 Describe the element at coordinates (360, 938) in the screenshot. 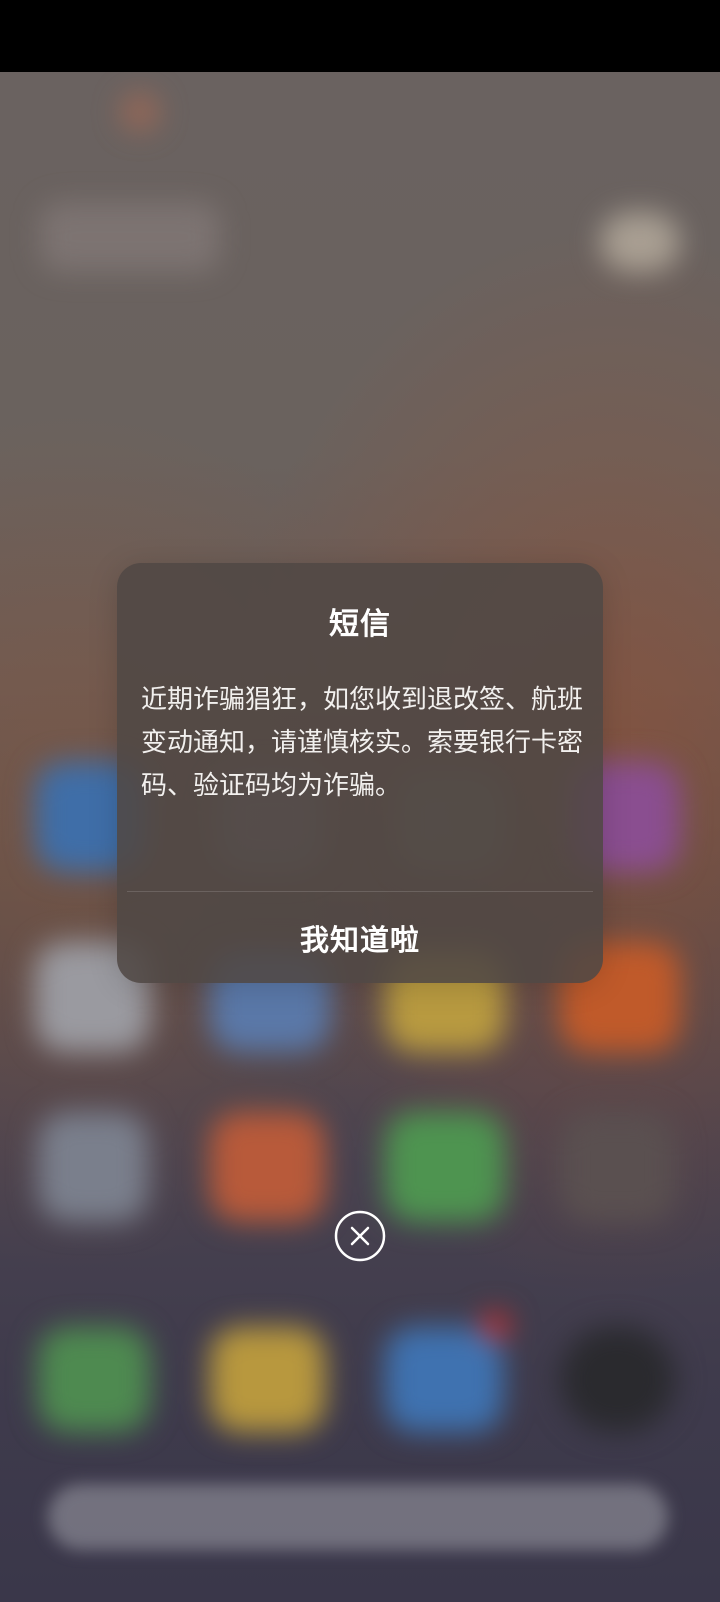

I see `confirm-button: 我知道啦` at that location.